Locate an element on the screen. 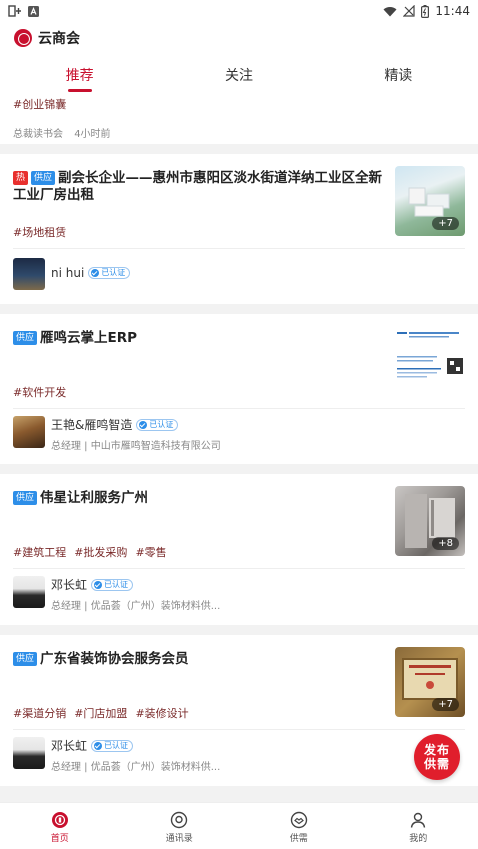 Image resolution: width=478 pixels, height=849 pixels. fab-line2: 供需 is located at coordinates (436, 764).